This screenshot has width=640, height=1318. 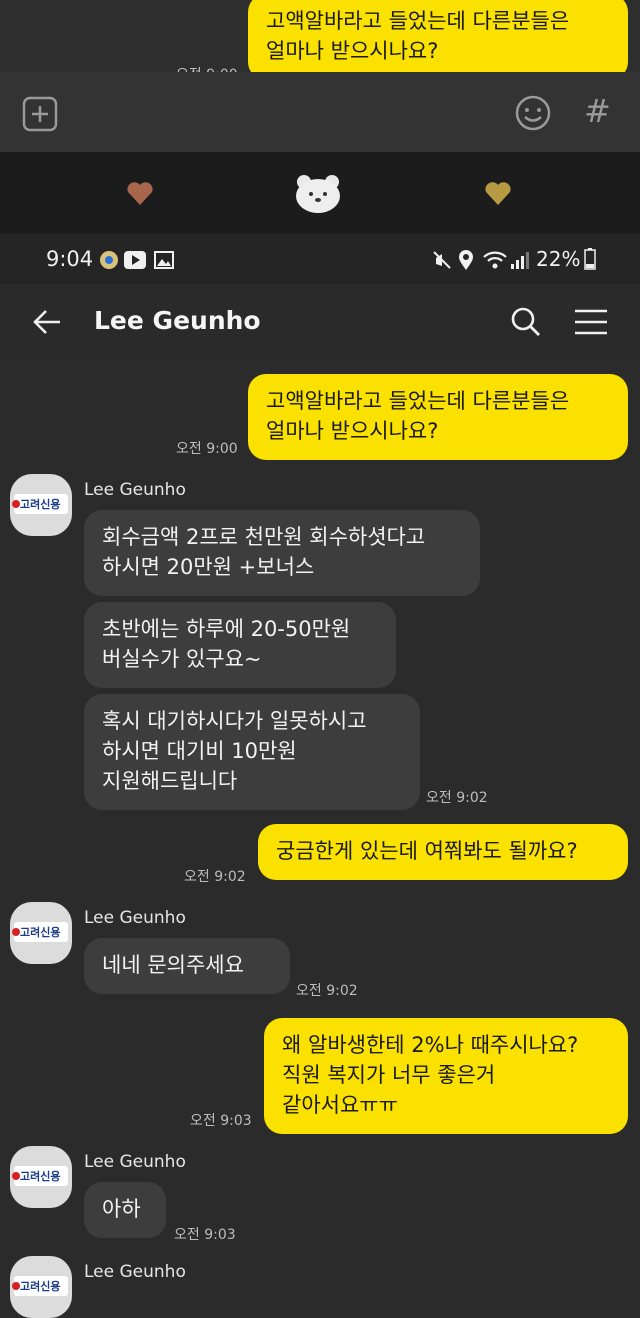 What do you see at coordinates (443, 852) in the screenshot?
I see `message-bubble-mine: 궁금한게 있는데 여쭤봐도 될까요?` at bounding box center [443, 852].